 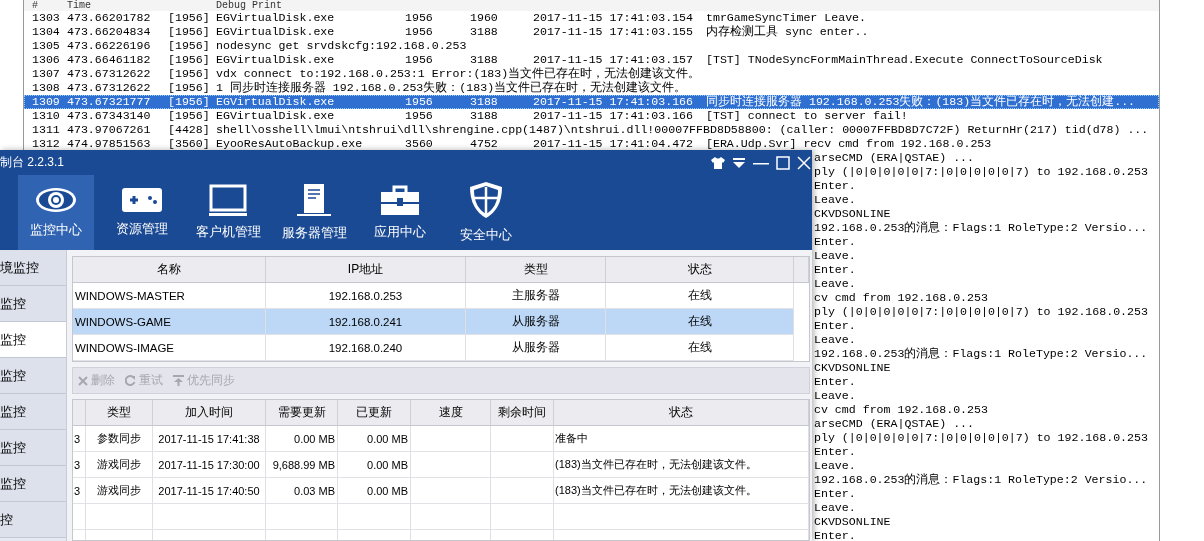 What do you see at coordinates (130, 380) in the screenshot?
I see `refresh-icon` at bounding box center [130, 380].